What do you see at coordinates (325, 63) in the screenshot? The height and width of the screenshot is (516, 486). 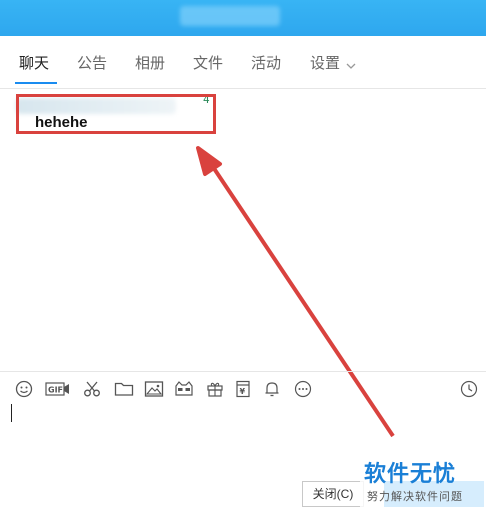 I see `tab-settings-label: 设置` at bounding box center [325, 63].